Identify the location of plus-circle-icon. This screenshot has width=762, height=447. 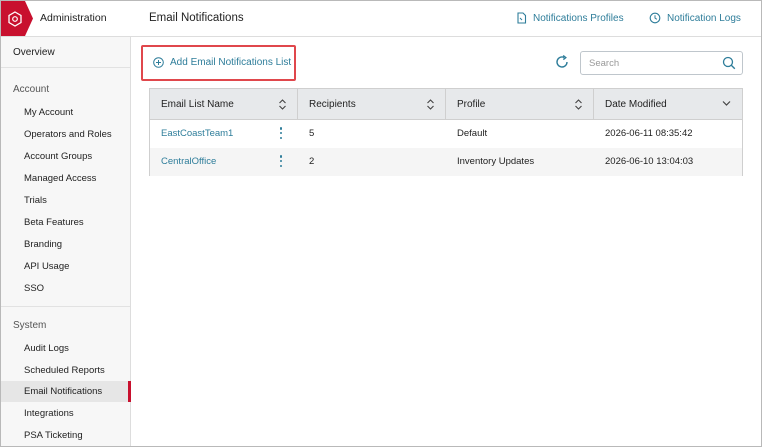
(158, 62).